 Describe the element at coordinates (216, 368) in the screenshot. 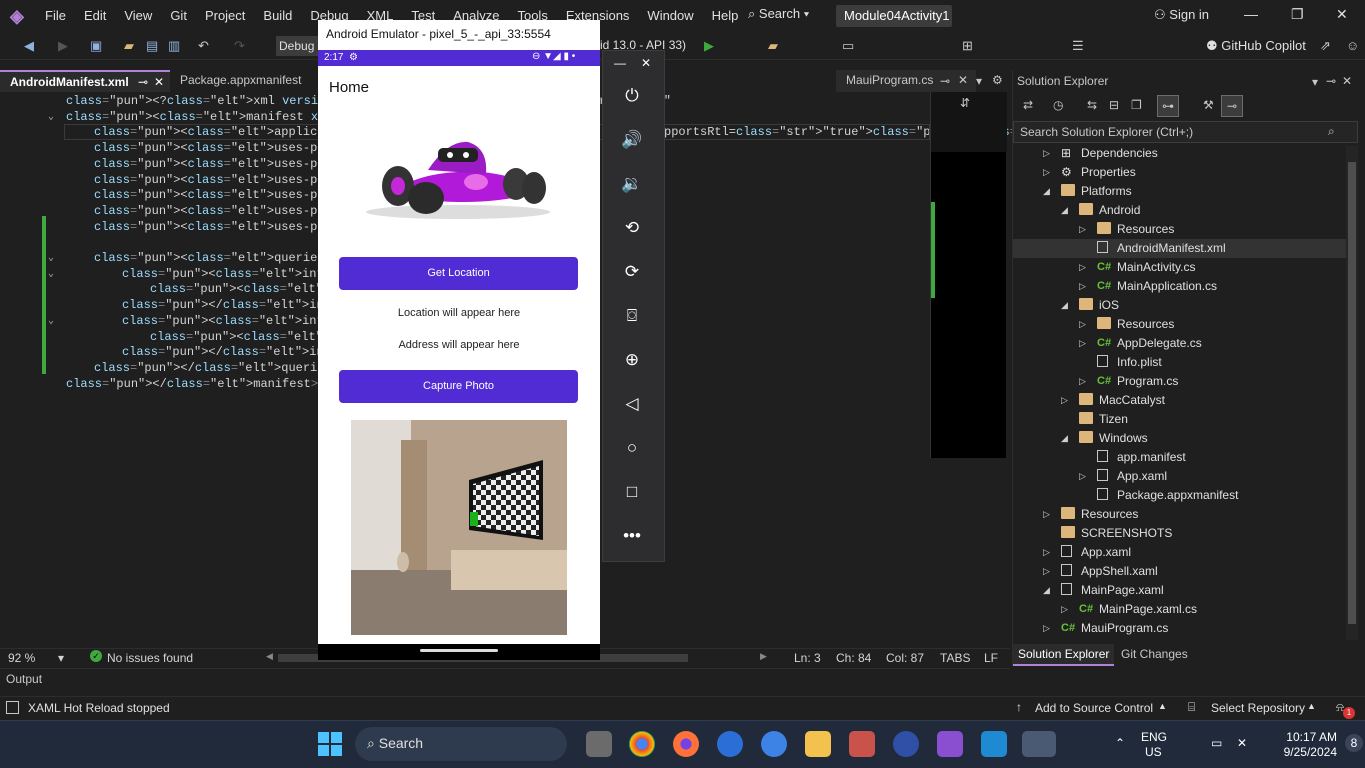

I see `code-line: class="pun"></class="elt">queries>` at that location.